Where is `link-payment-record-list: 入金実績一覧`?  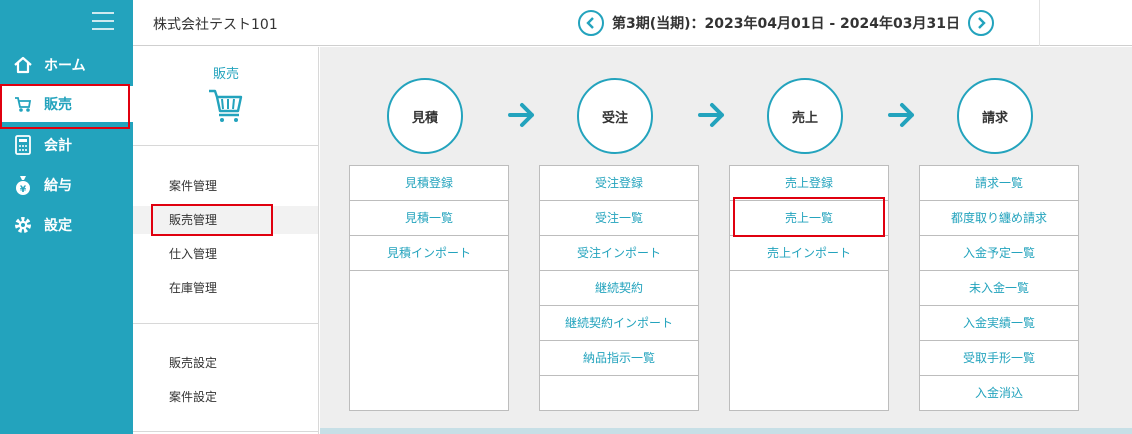 link-payment-record-list: 入金実績一覧 is located at coordinates (999, 323).